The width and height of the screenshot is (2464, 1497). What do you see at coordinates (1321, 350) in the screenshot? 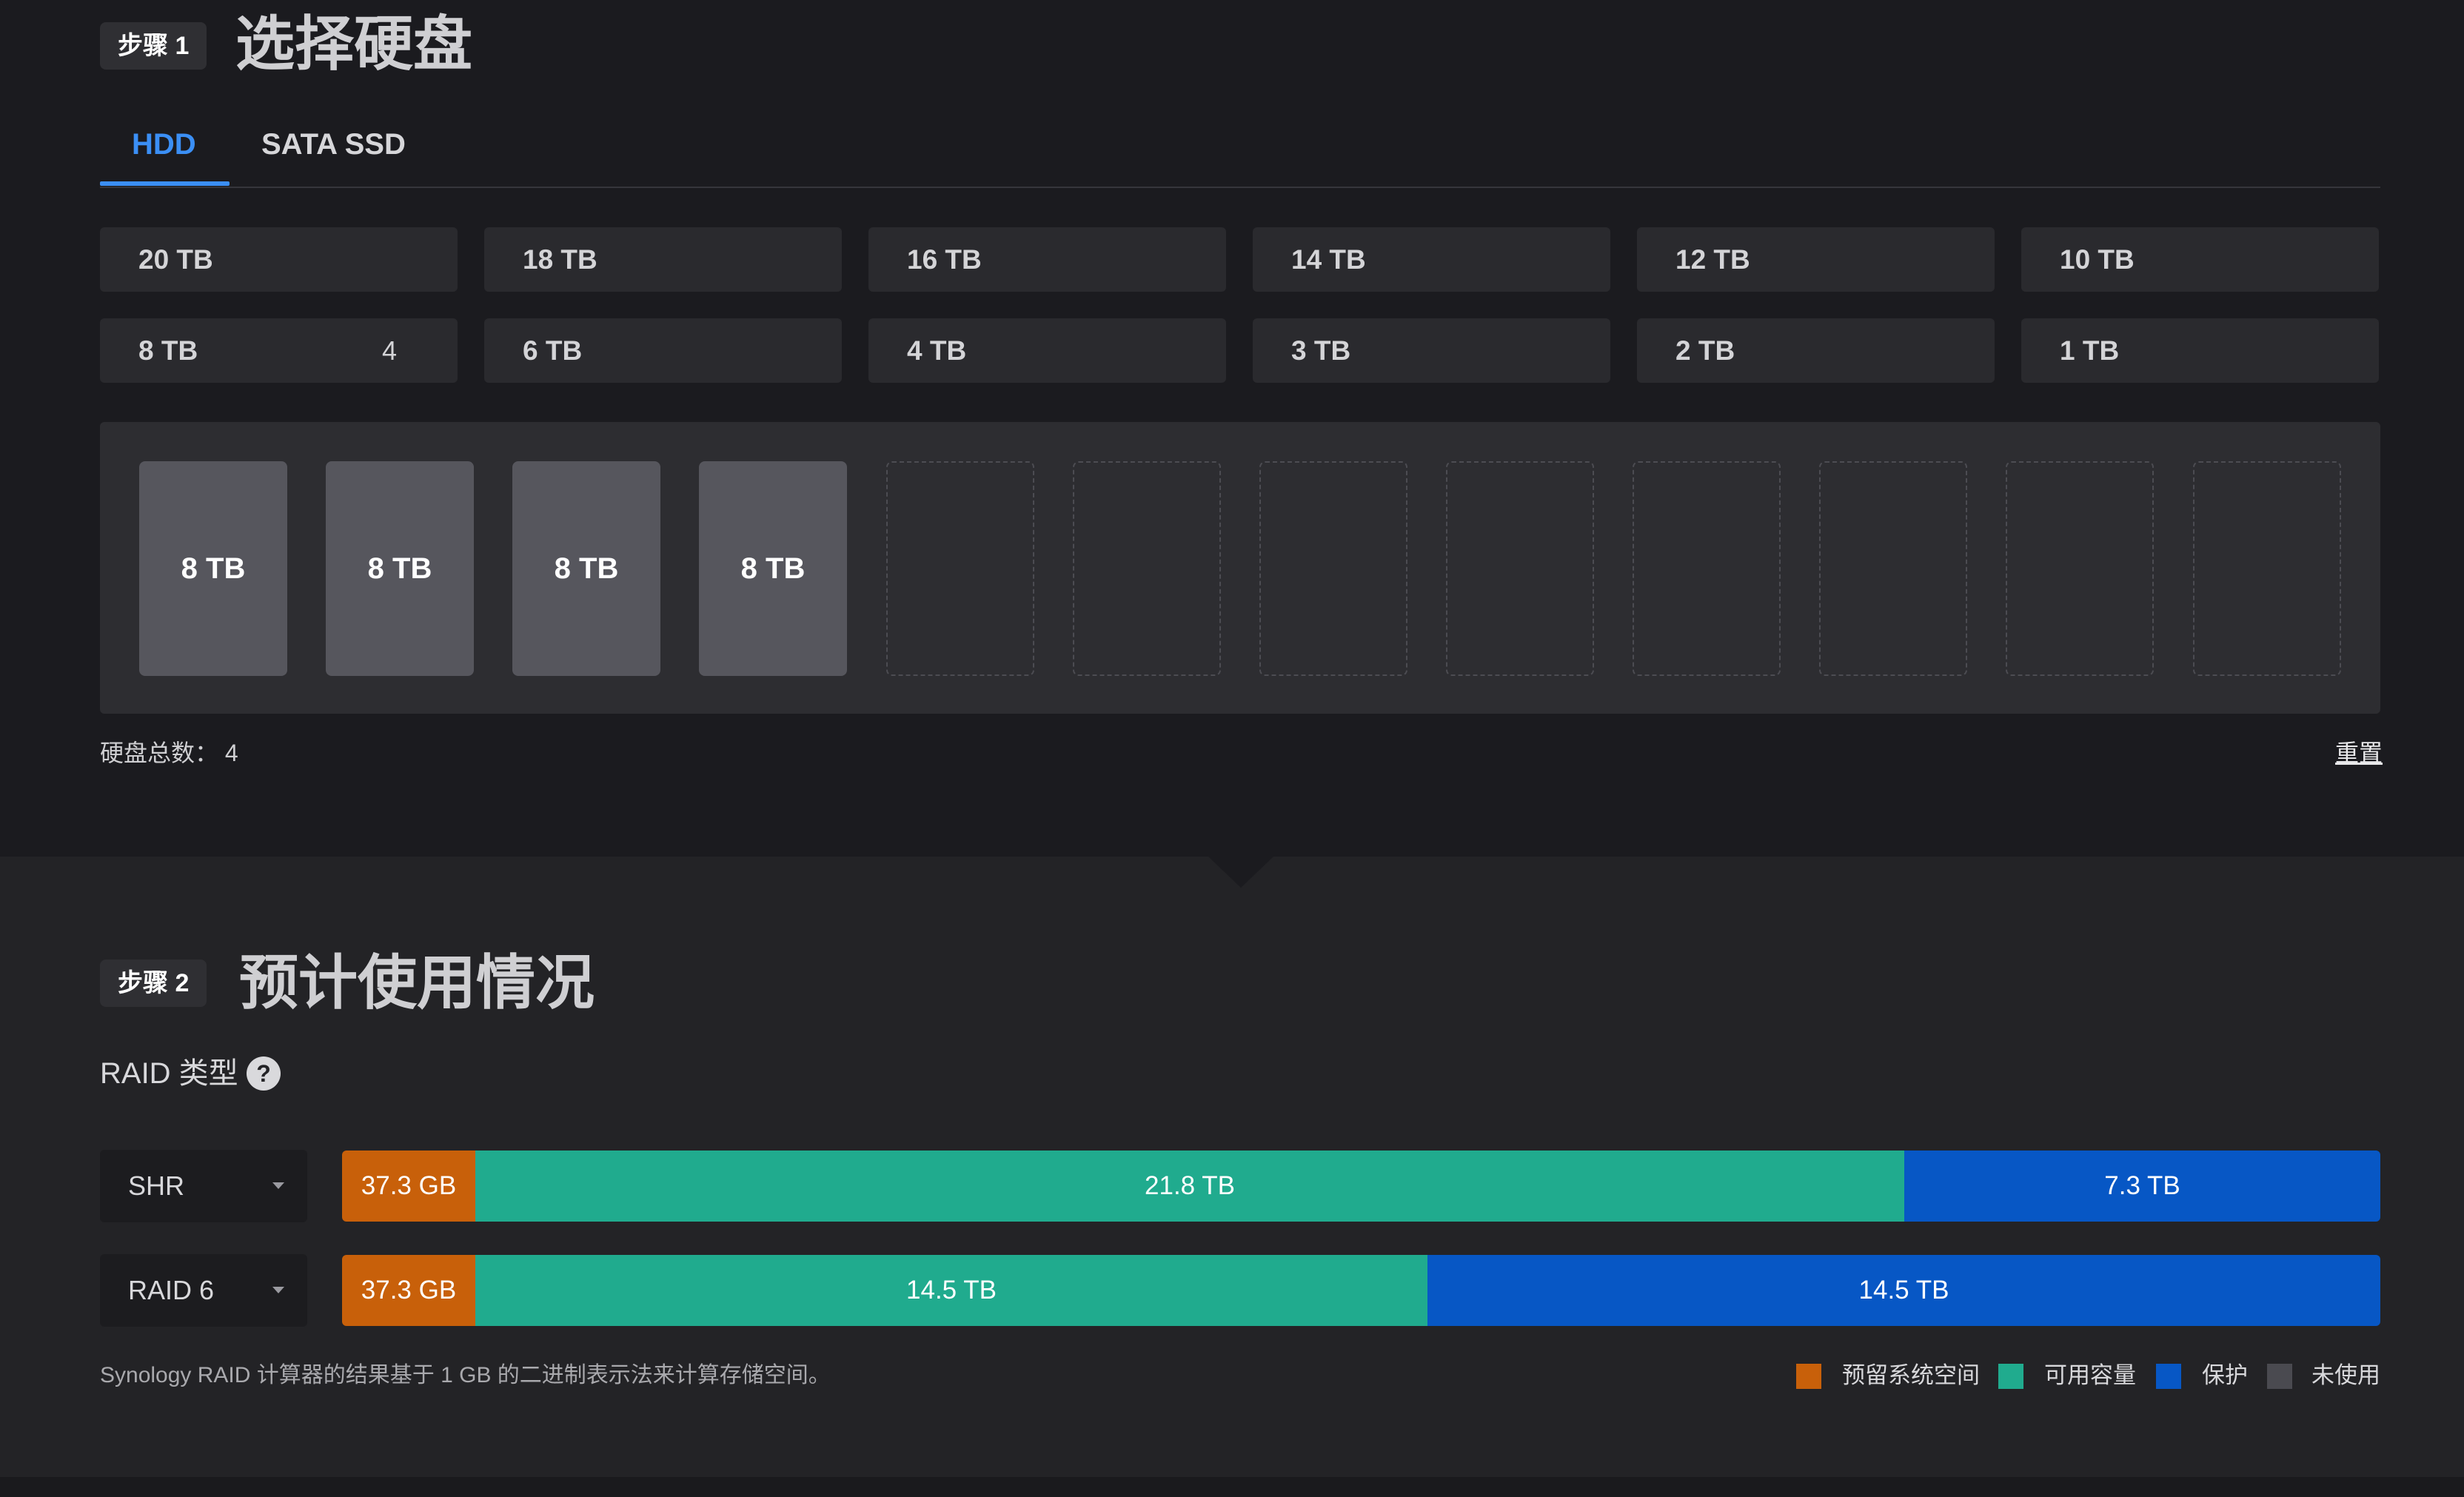
I see `capacity-label: 3 TB` at bounding box center [1321, 350].